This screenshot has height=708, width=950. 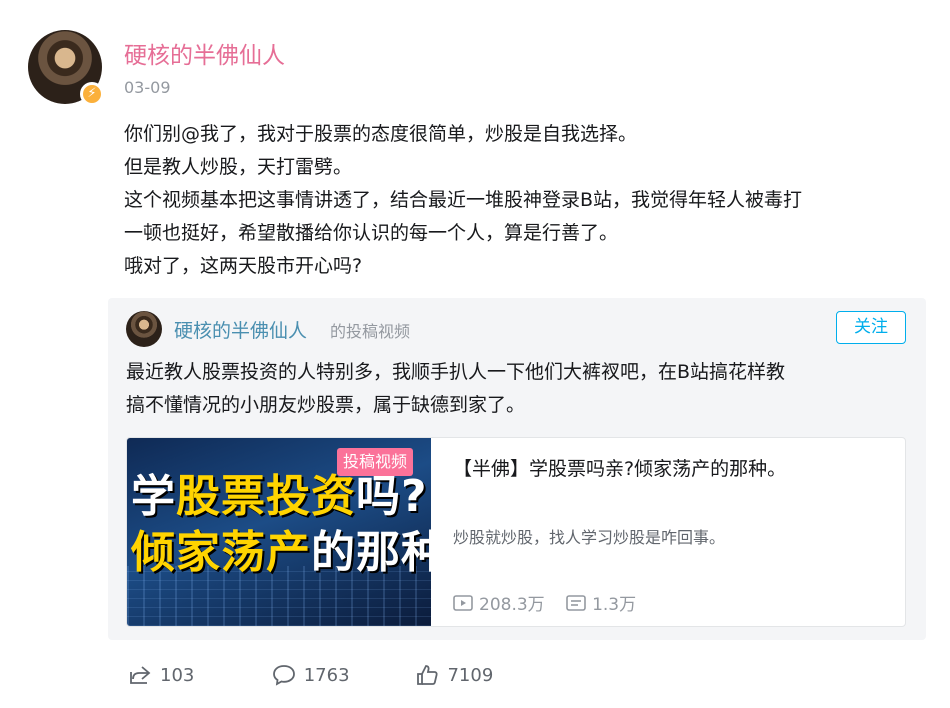 What do you see at coordinates (371, 233) in the screenshot?
I see `post-line: 一顿也挺好，希望散播给你认识的每一个人，算是行善了。` at bounding box center [371, 233].